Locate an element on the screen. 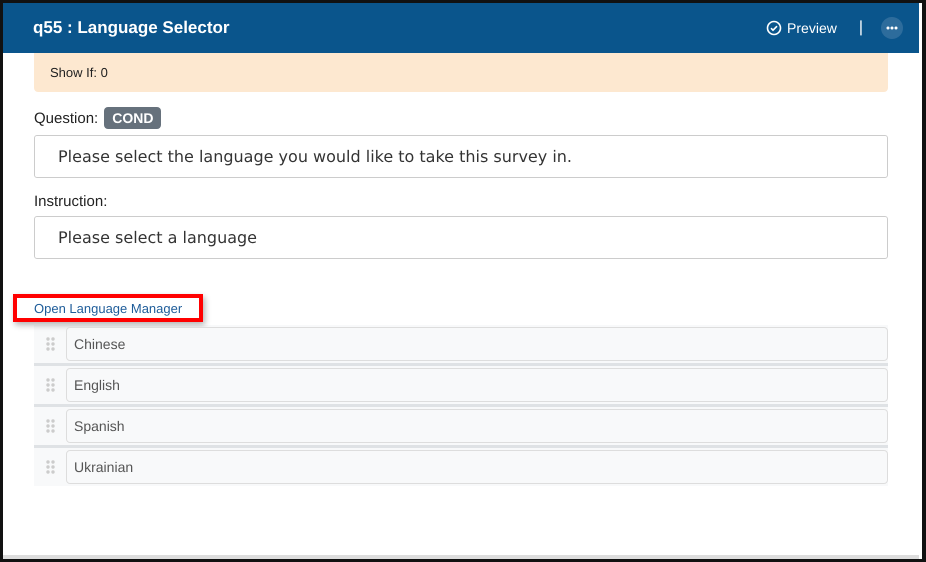  option-field: Ukrainian is located at coordinates (477, 467).